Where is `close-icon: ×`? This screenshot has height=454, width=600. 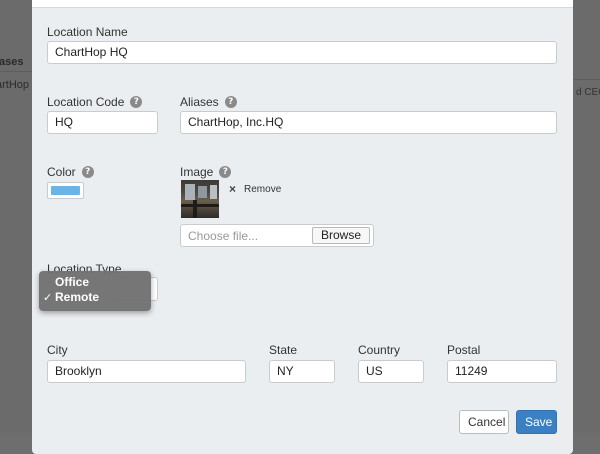 close-icon: × is located at coordinates (233, 189).